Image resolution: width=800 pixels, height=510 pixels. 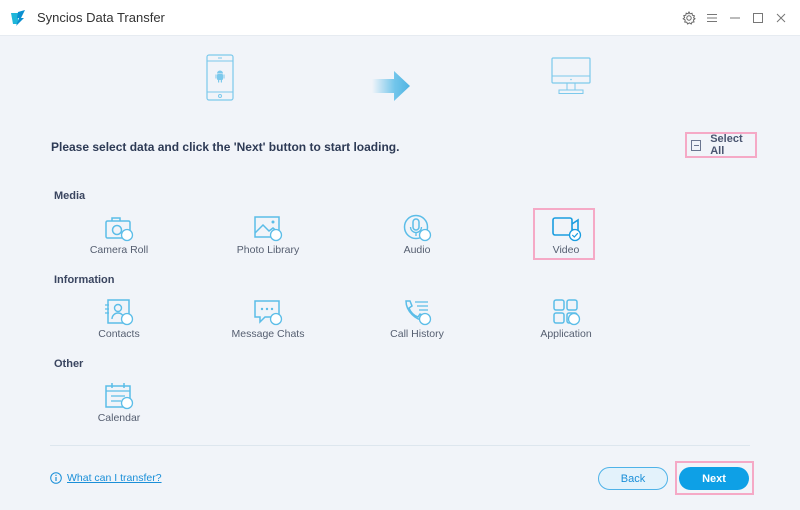 I want to click on item-application: Application, so click(x=566, y=324).